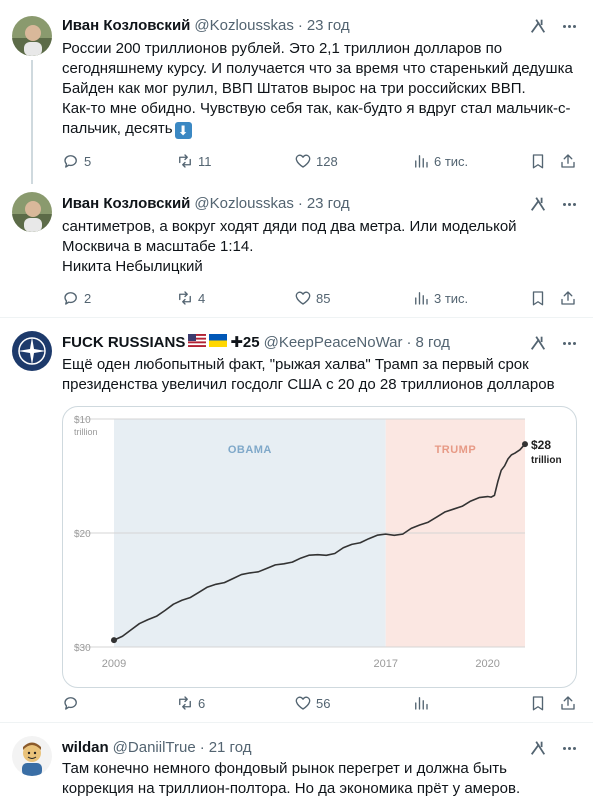 The image size is (593, 804). What do you see at coordinates (117, 128) in the screenshot?
I see `tweet-text-line: пальчик, десять` at bounding box center [117, 128].